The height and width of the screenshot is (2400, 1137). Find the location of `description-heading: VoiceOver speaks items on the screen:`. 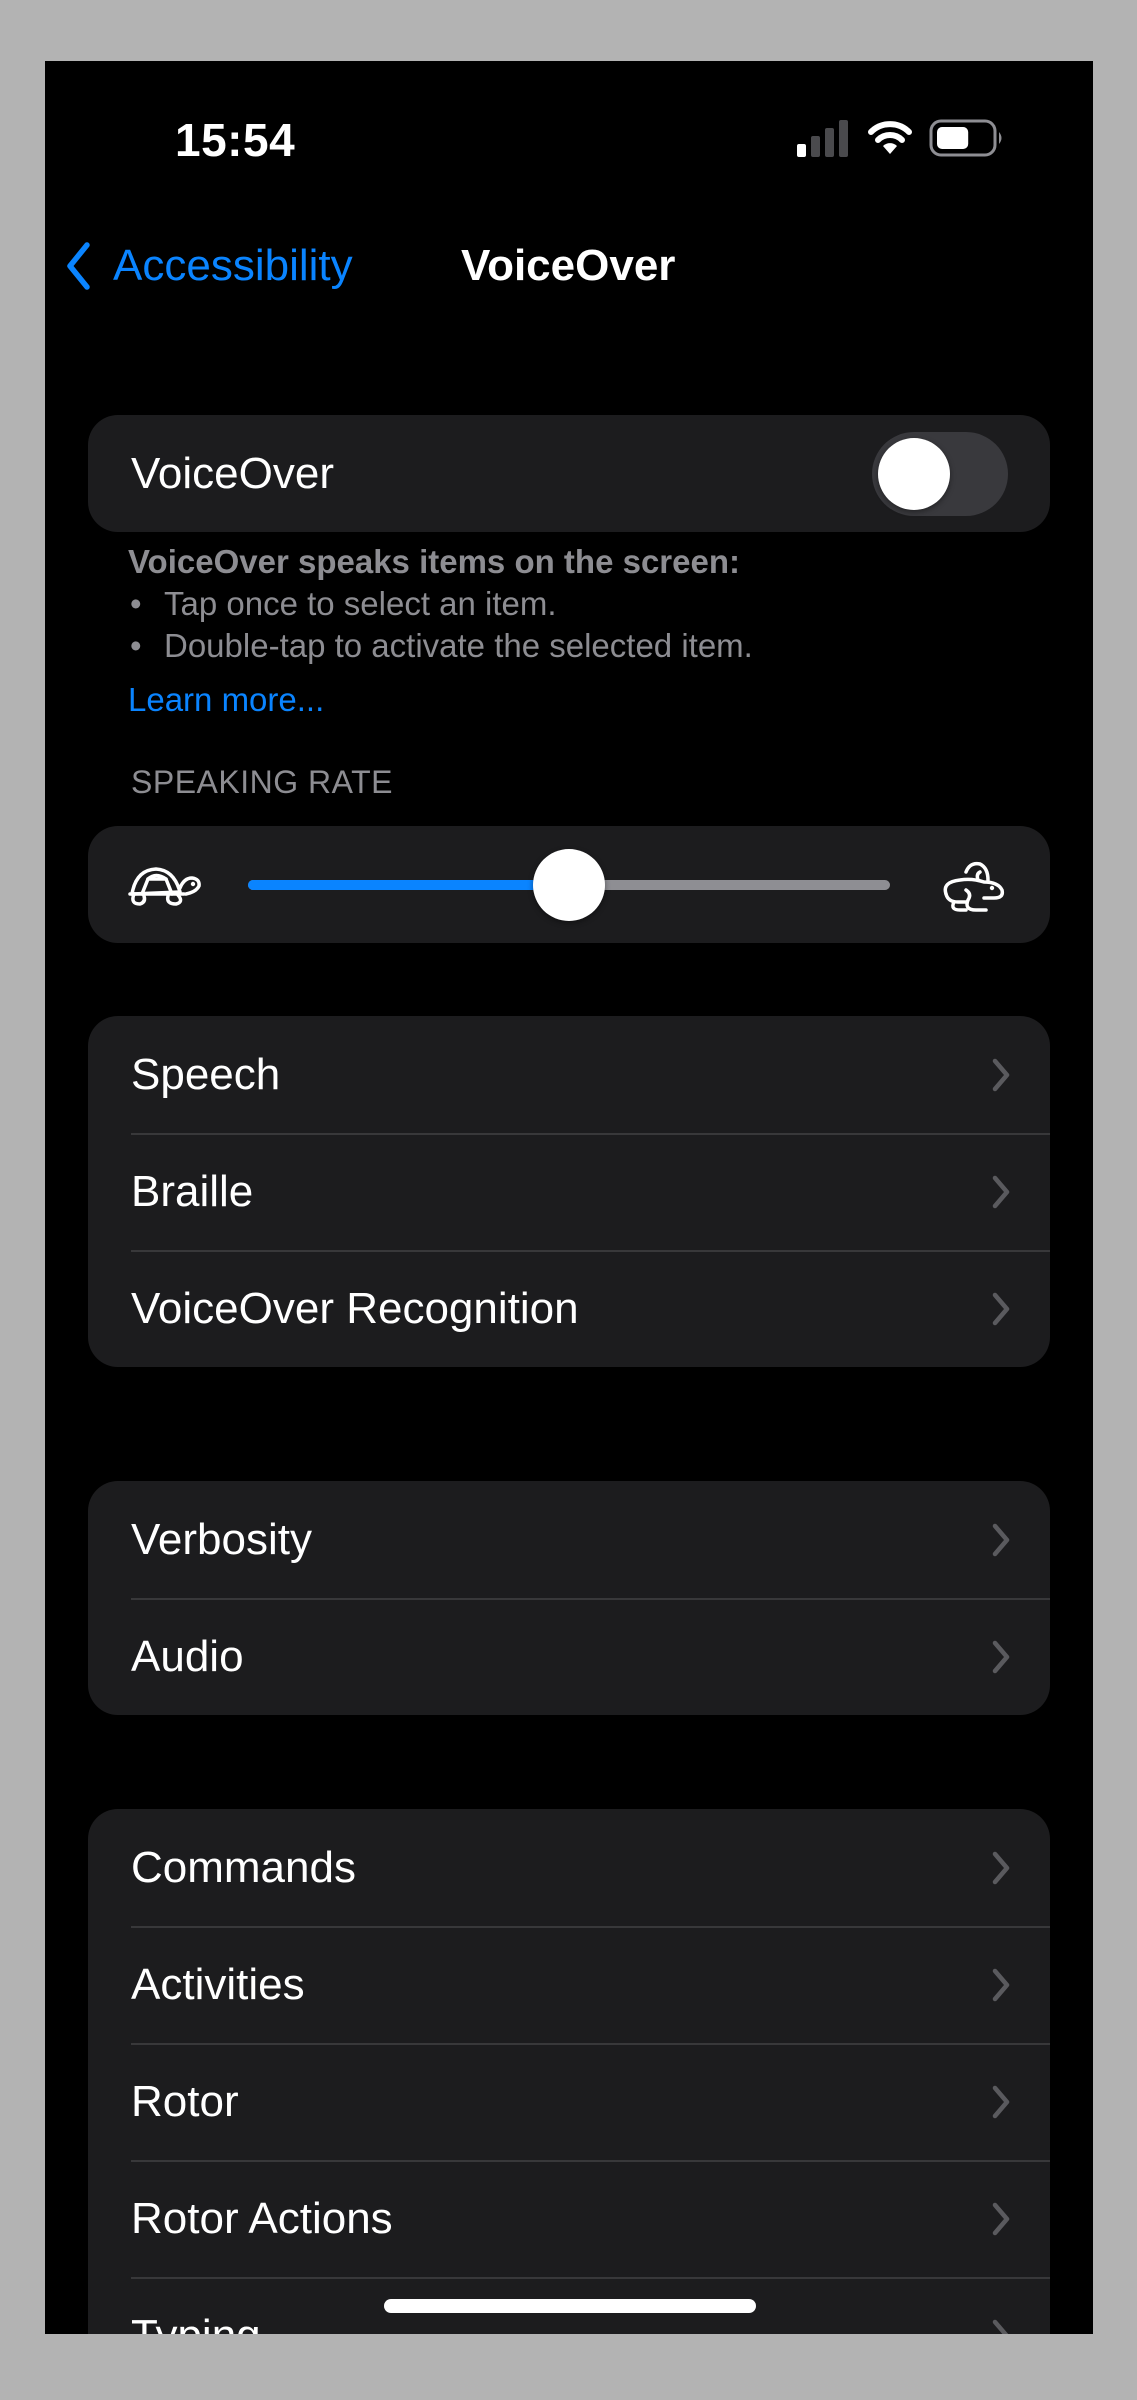

description-heading: VoiceOver speaks items on the screen: is located at coordinates (434, 561).